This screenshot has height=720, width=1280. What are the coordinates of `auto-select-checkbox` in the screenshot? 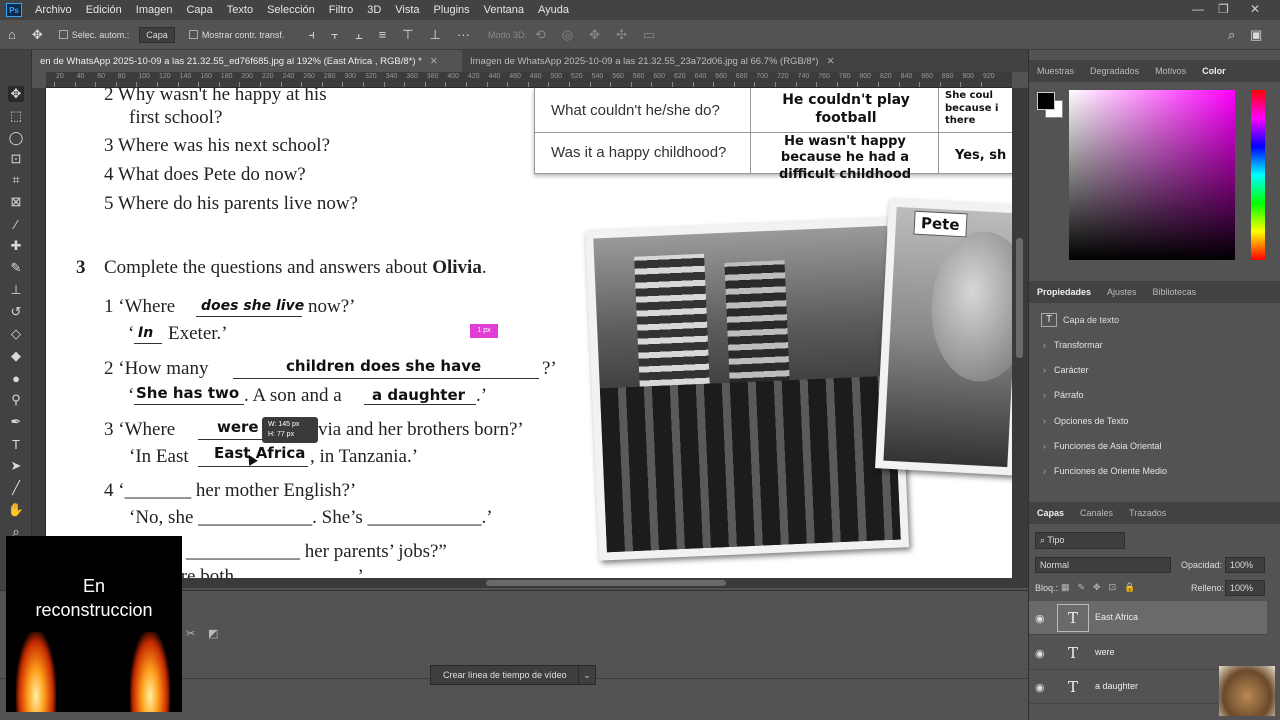 It's located at (63, 34).